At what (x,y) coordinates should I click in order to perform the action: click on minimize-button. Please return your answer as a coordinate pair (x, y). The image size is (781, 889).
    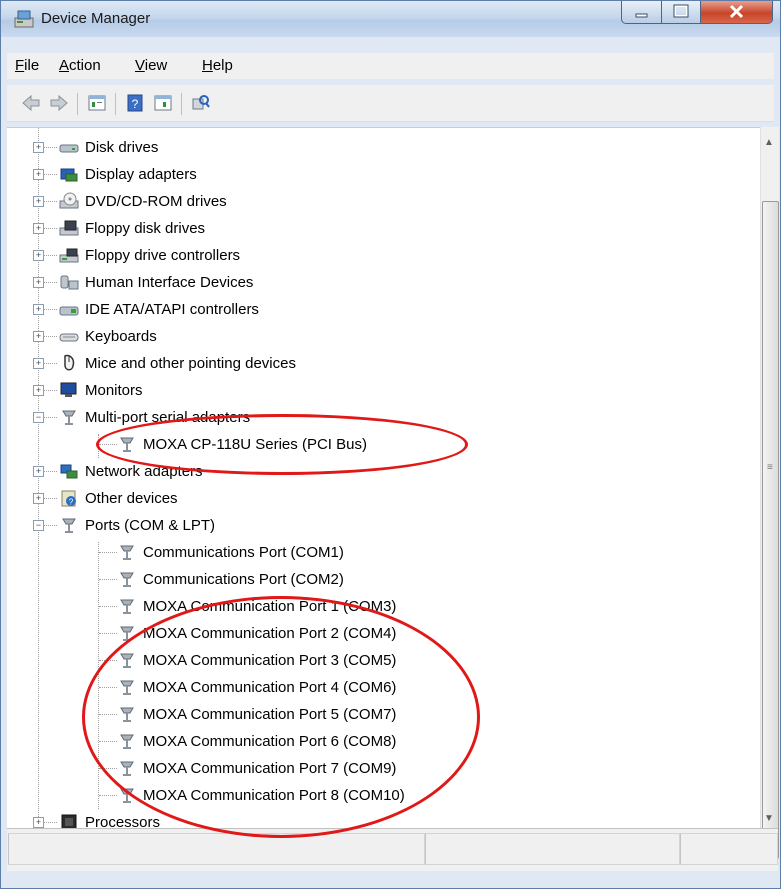
    Looking at the image, I should click on (642, 12).